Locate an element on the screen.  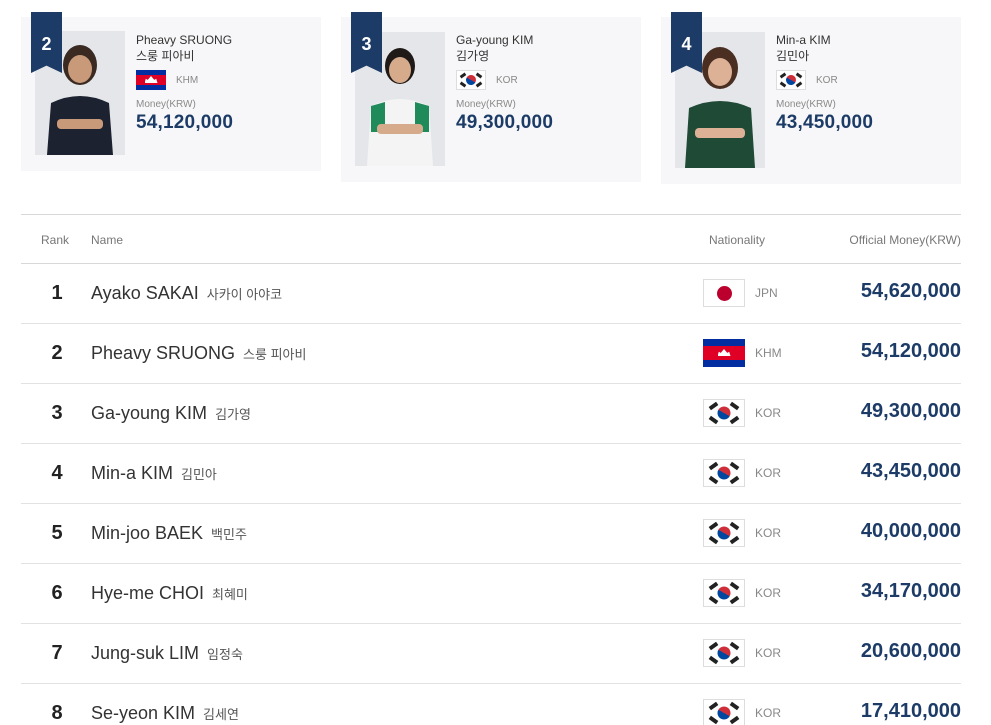
table-row: 8 Se-yeon KIM 김세연 KOR 17,410,000 is located at coordinates (491, 704).